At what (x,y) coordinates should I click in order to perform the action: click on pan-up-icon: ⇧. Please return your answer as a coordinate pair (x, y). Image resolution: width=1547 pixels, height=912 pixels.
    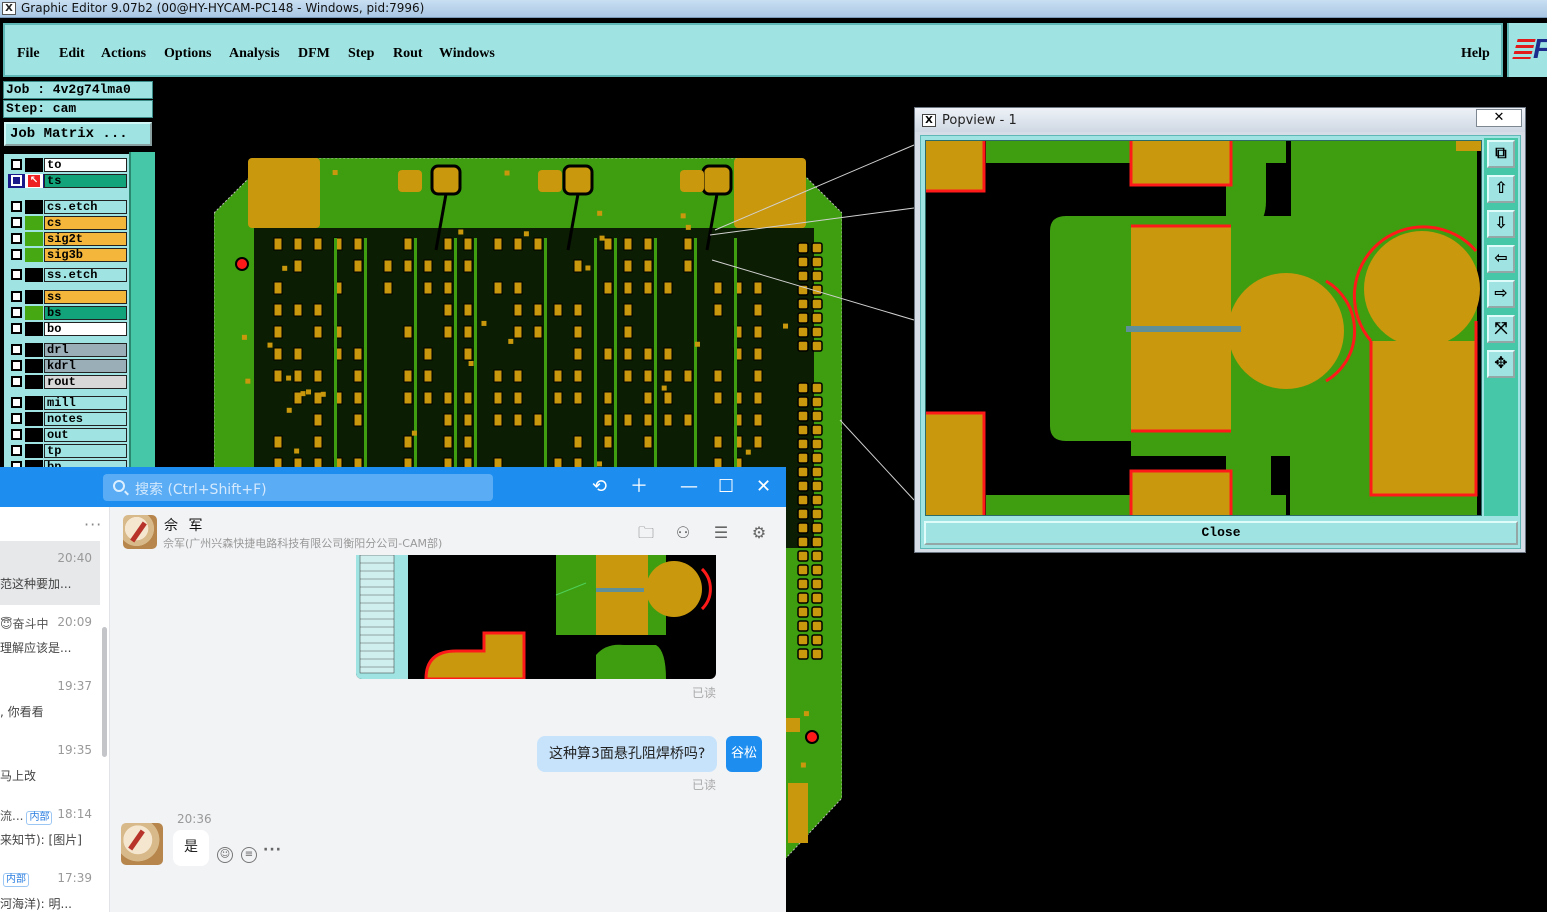
    Looking at the image, I should click on (1501, 189).